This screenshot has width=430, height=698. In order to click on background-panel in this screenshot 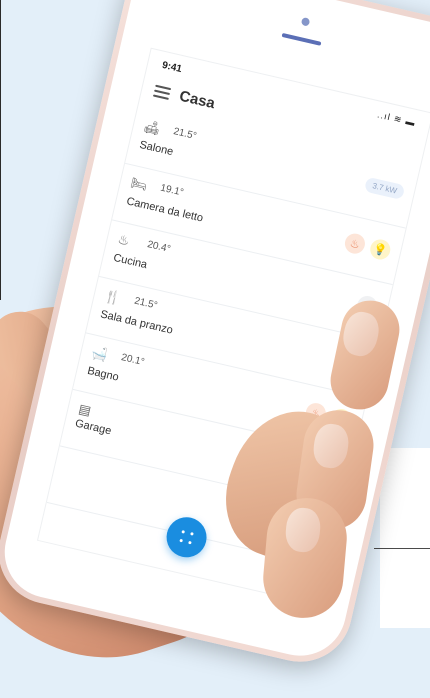, I will do `click(405, 538)`.